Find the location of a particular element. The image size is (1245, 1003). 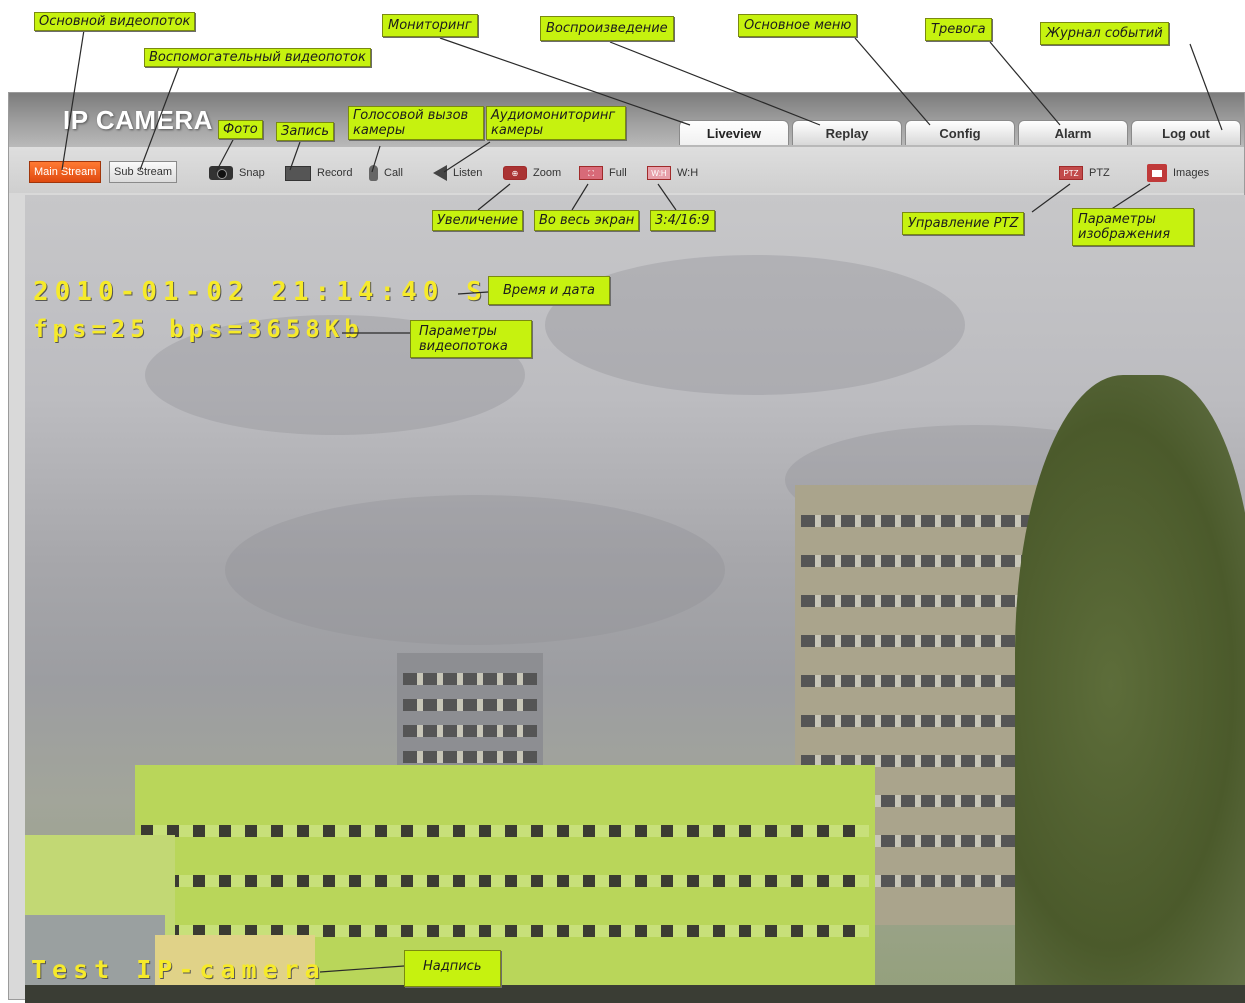

callout-playback: Воспроизведение is located at coordinates (607, 28).